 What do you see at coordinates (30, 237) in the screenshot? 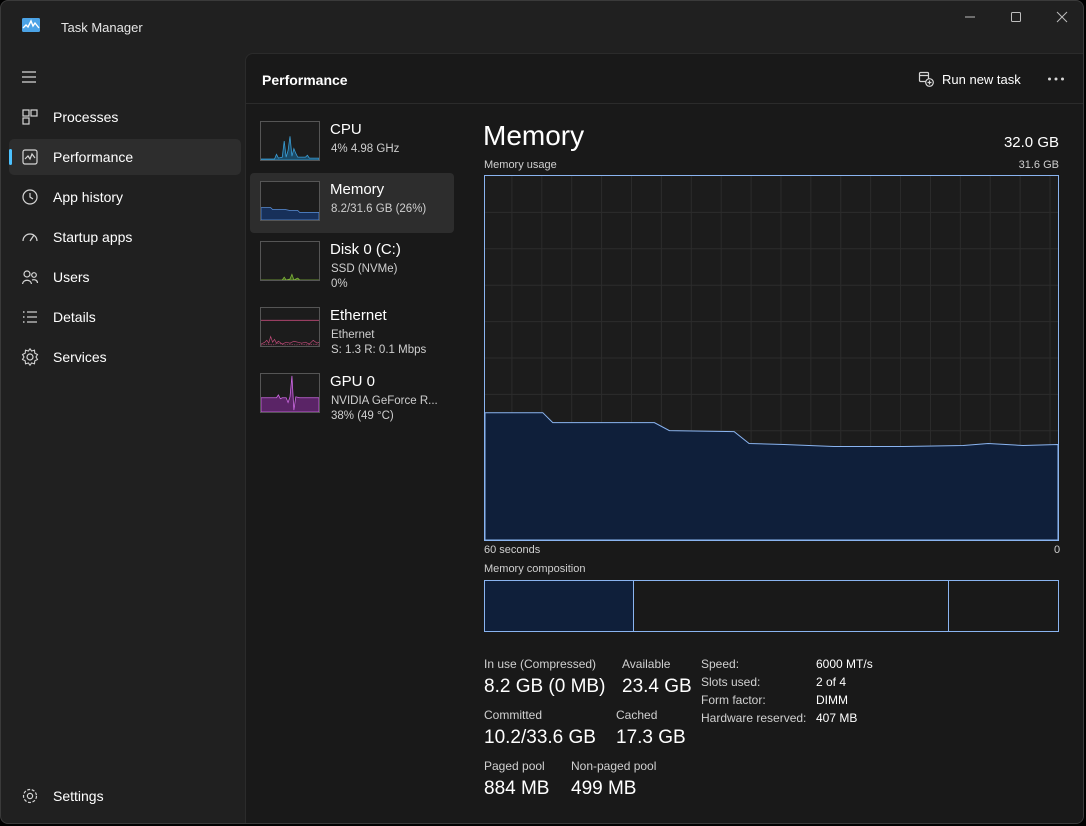
I see `startup-apps-icon` at bounding box center [30, 237].